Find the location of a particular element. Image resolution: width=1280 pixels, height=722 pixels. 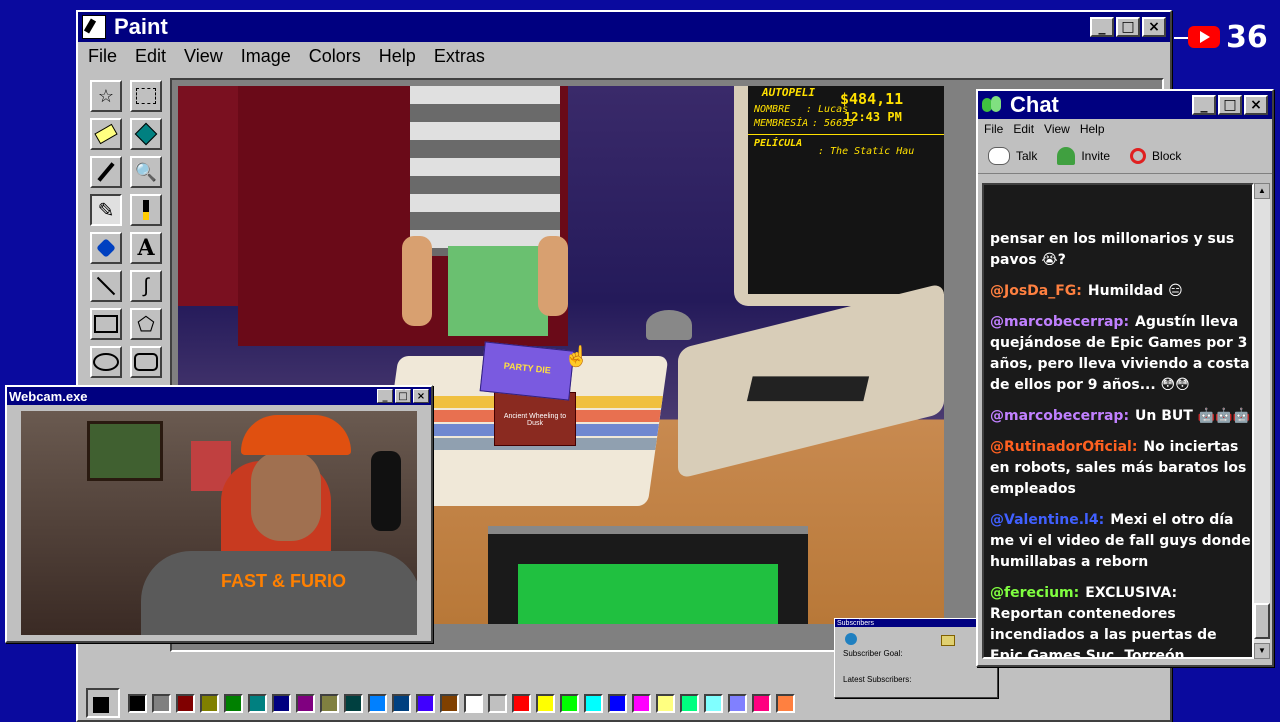

chat-username: @JosDa_FG: is located at coordinates (1036, 291).